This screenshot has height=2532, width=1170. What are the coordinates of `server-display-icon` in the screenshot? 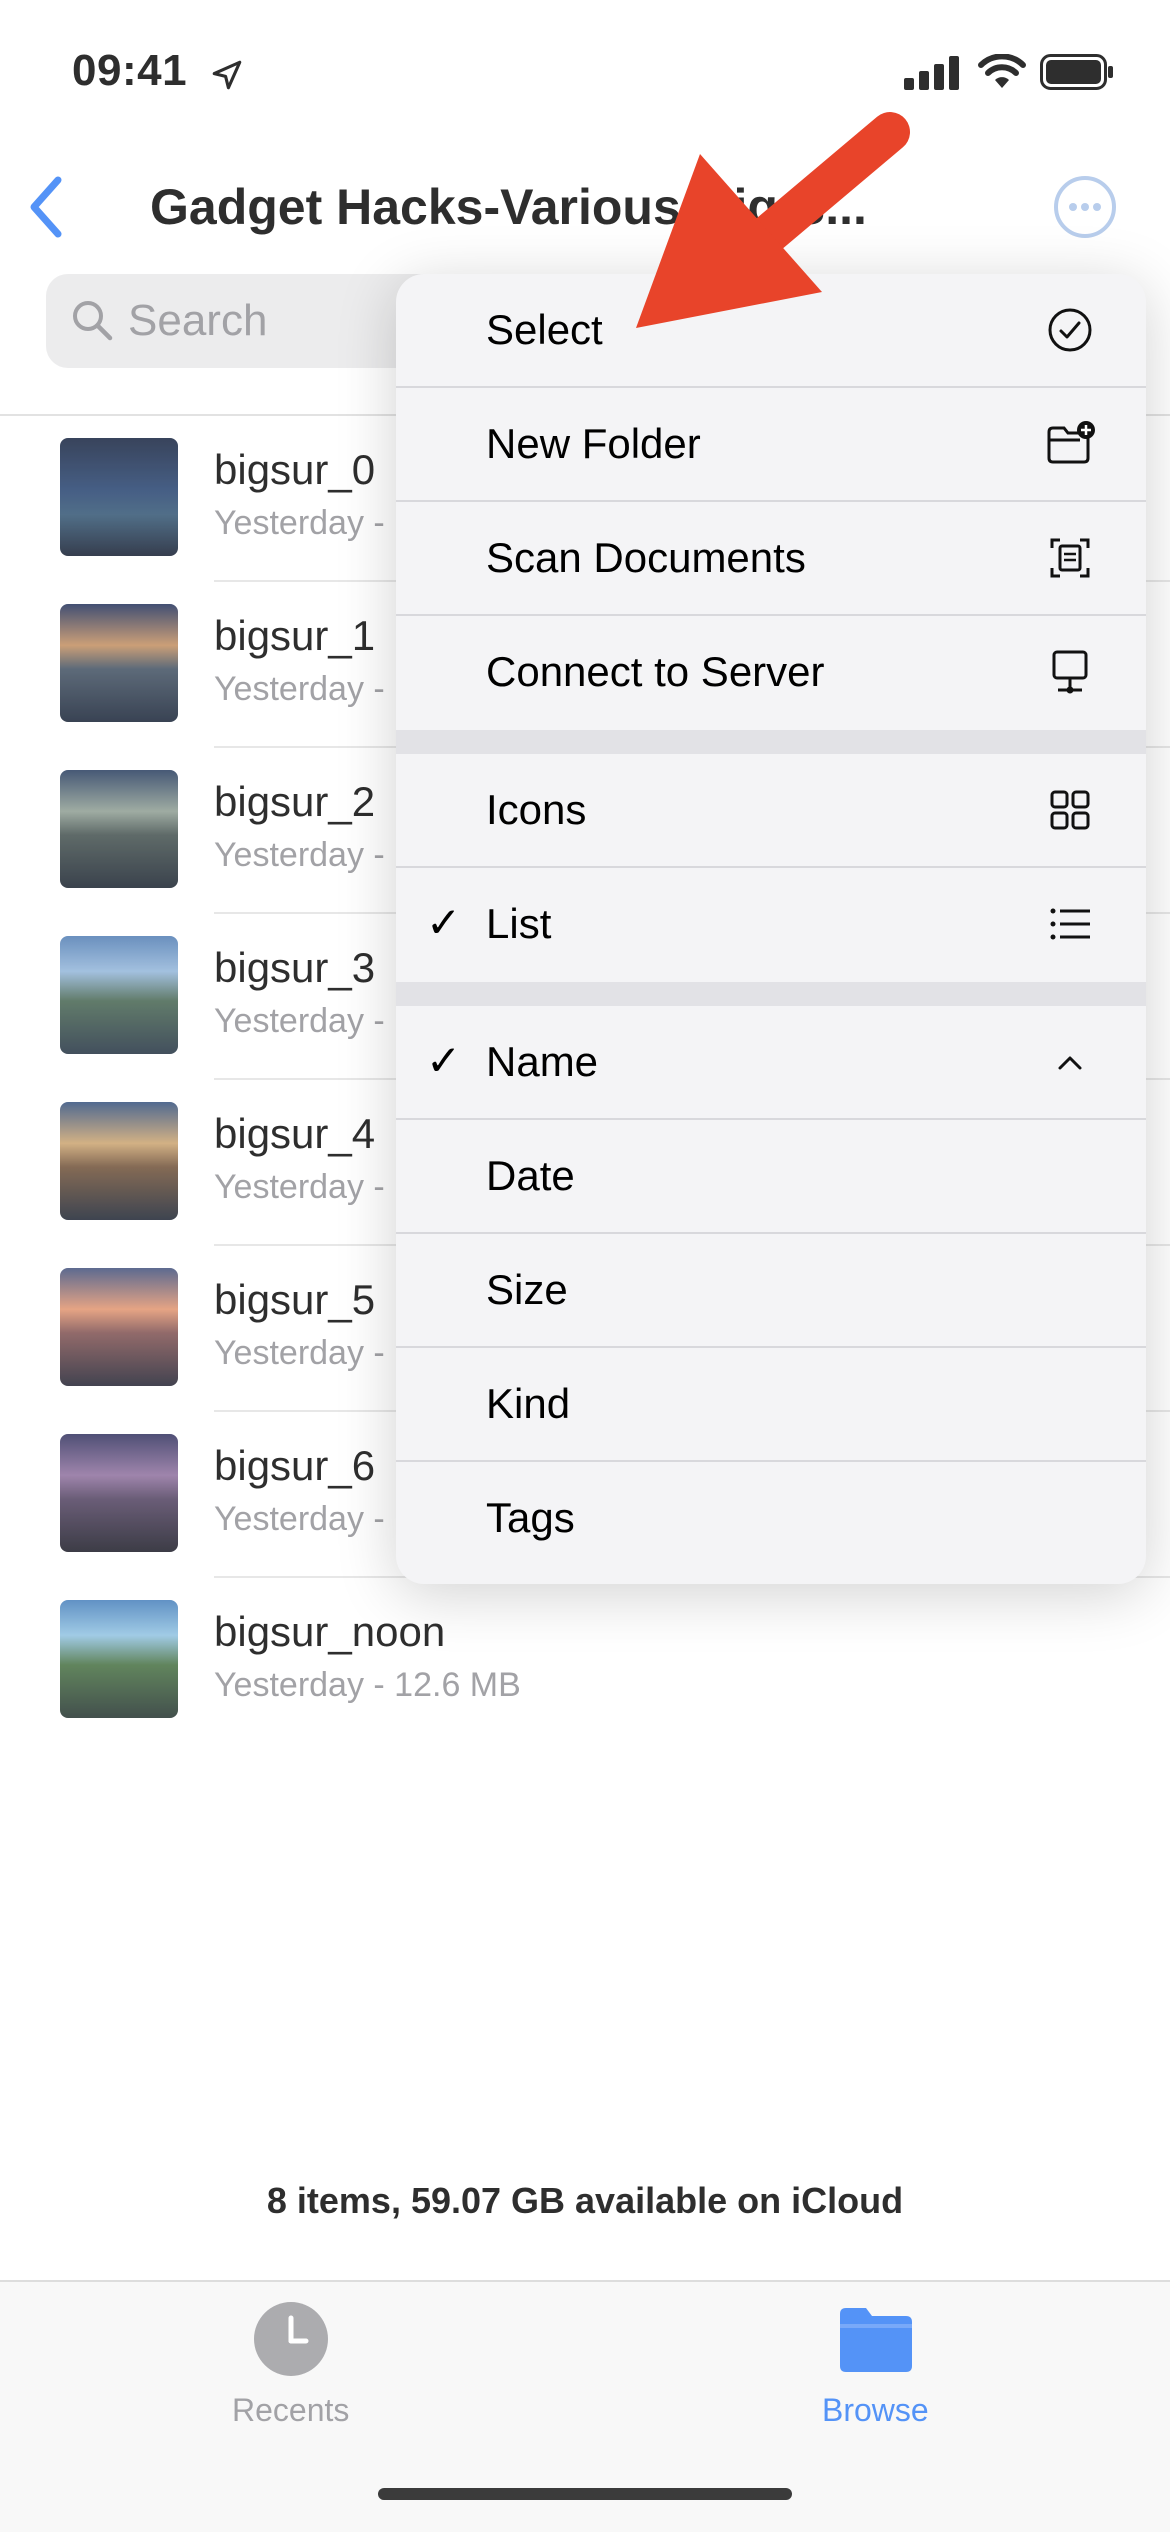 It's located at (1070, 672).